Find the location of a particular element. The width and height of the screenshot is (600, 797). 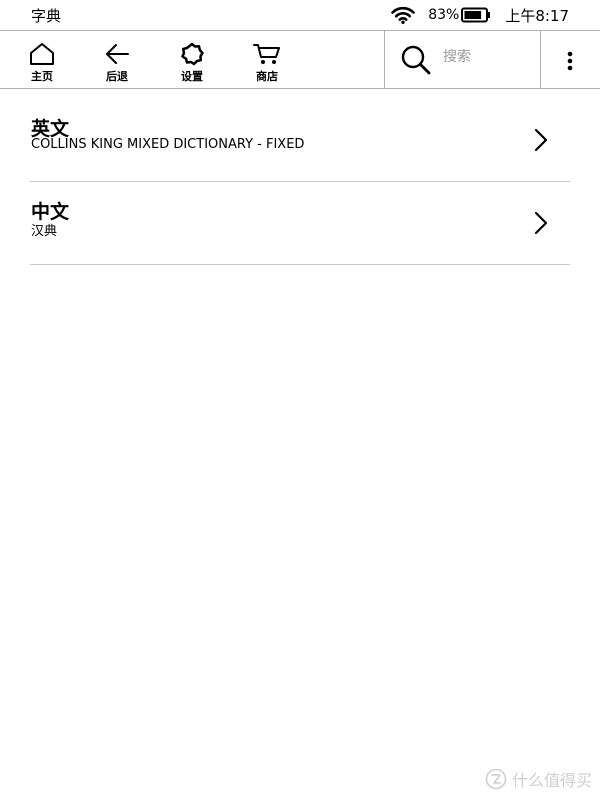

dictionary-item-chinese: 中文 汉典 is located at coordinates (300, 223).